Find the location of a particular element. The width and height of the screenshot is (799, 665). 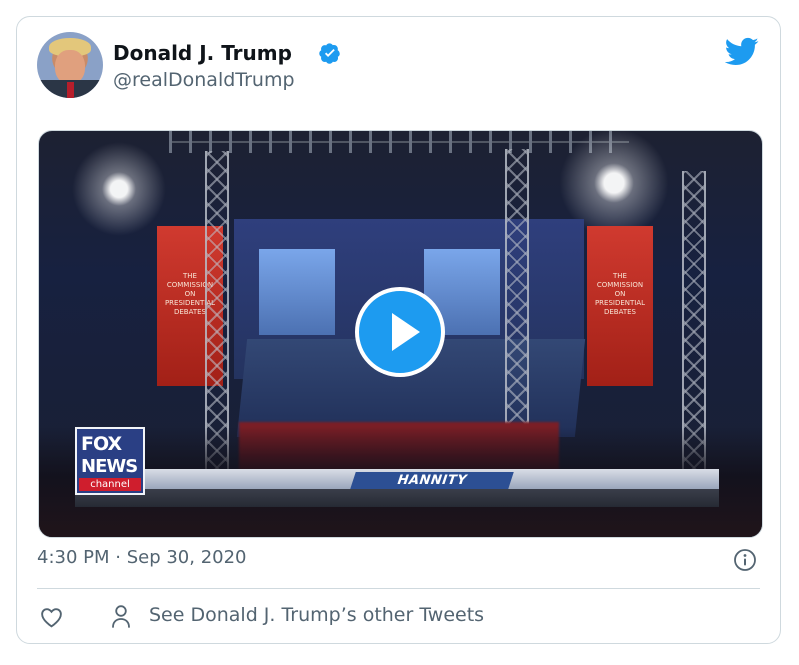

play-icon is located at coordinates (400, 332).